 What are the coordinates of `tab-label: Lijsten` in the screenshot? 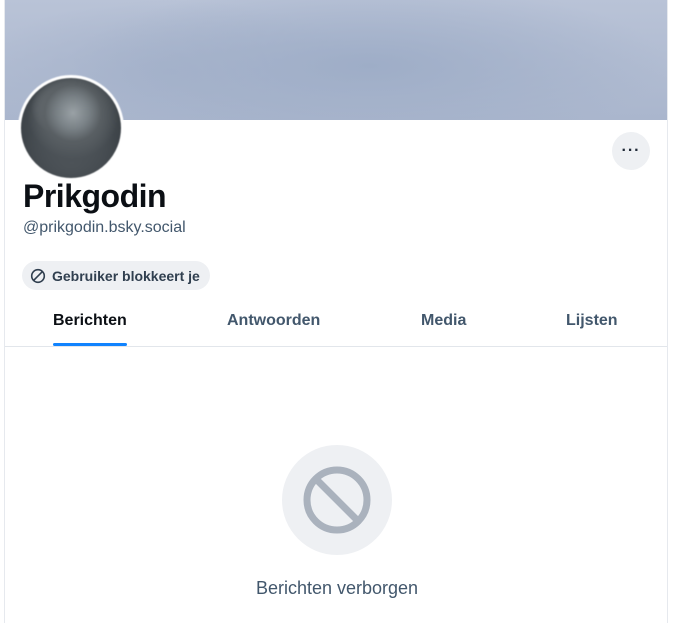 It's located at (592, 320).